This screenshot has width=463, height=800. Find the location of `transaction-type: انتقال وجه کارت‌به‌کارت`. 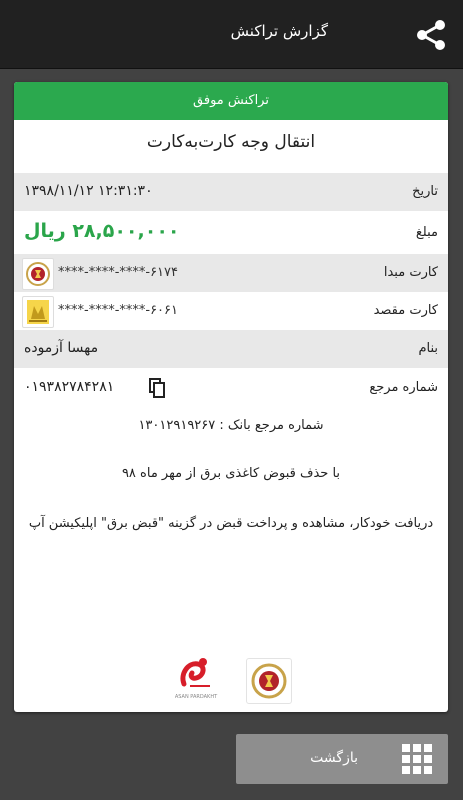

transaction-type: انتقال وجه کارت‌به‌کارت is located at coordinates (231, 142).